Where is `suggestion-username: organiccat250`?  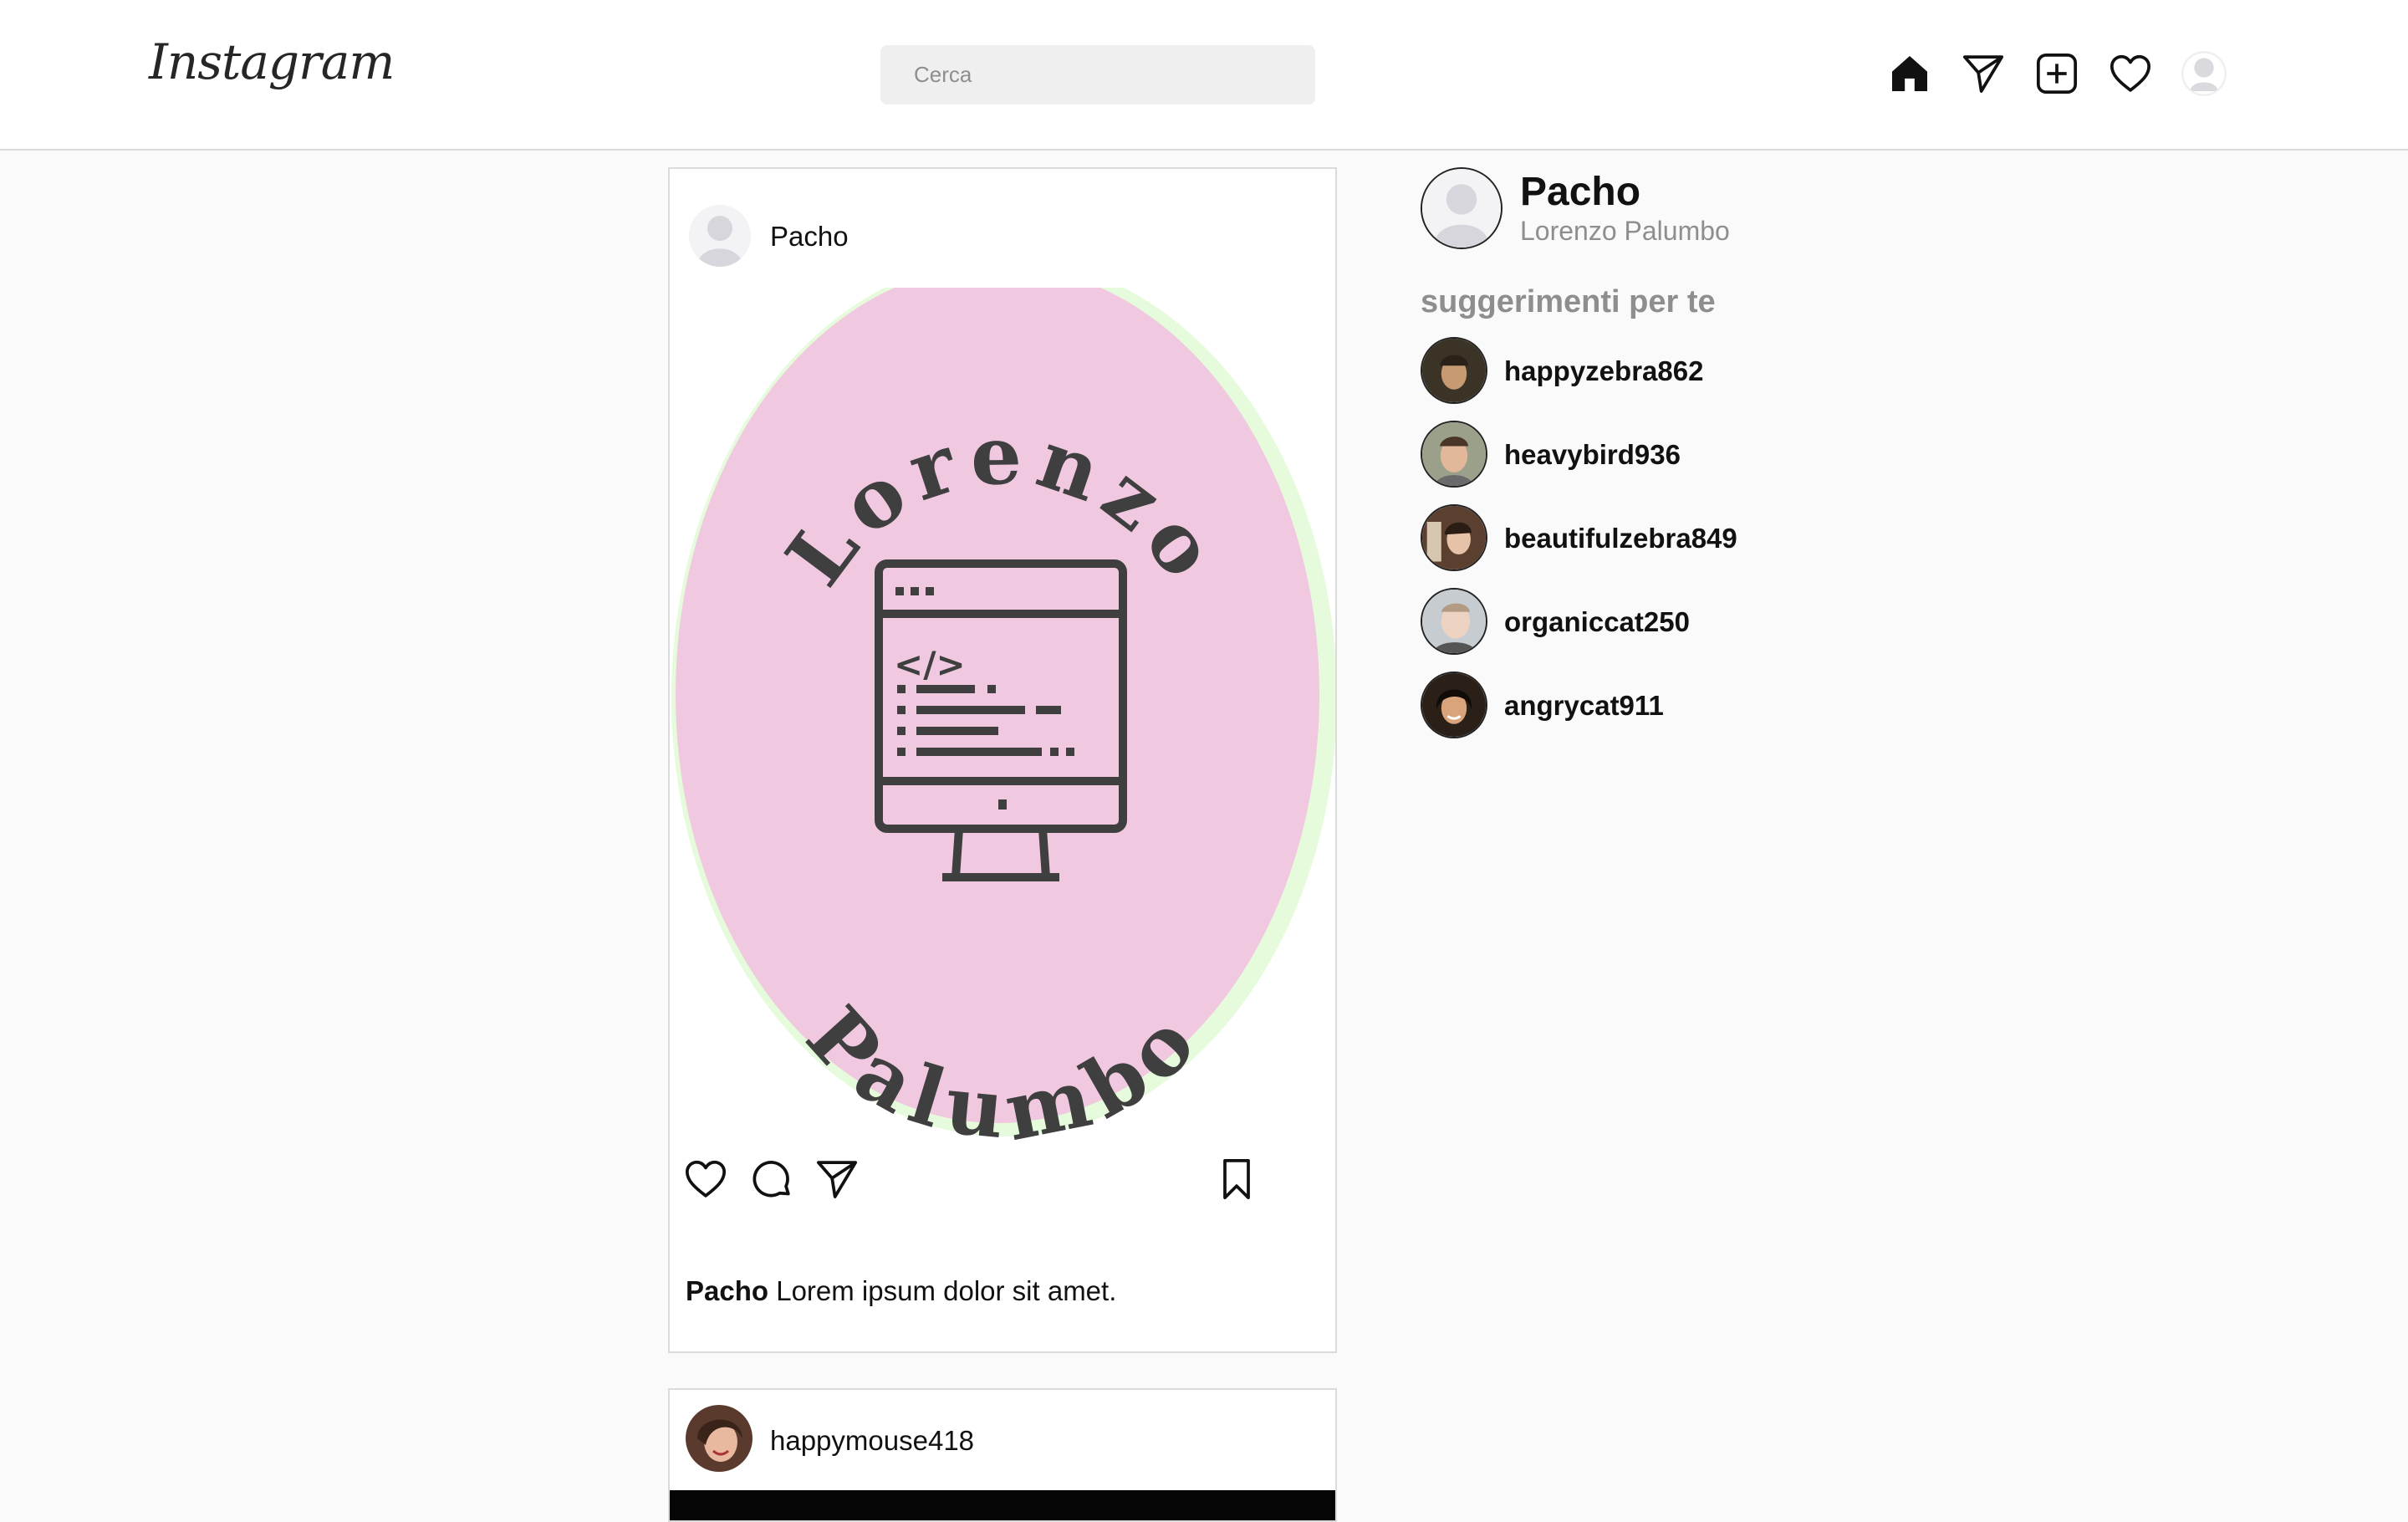
suggestion-username: organiccat250 is located at coordinates (1597, 622).